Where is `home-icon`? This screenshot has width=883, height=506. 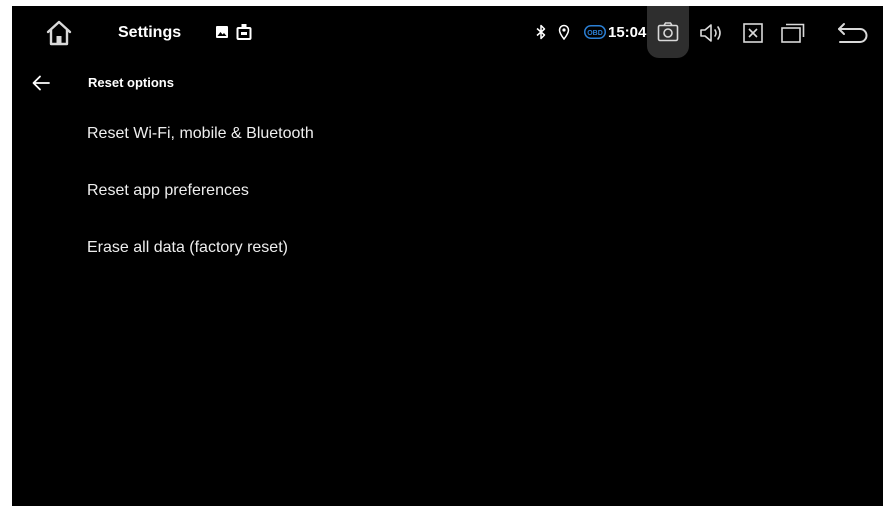
home-icon is located at coordinates (59, 33).